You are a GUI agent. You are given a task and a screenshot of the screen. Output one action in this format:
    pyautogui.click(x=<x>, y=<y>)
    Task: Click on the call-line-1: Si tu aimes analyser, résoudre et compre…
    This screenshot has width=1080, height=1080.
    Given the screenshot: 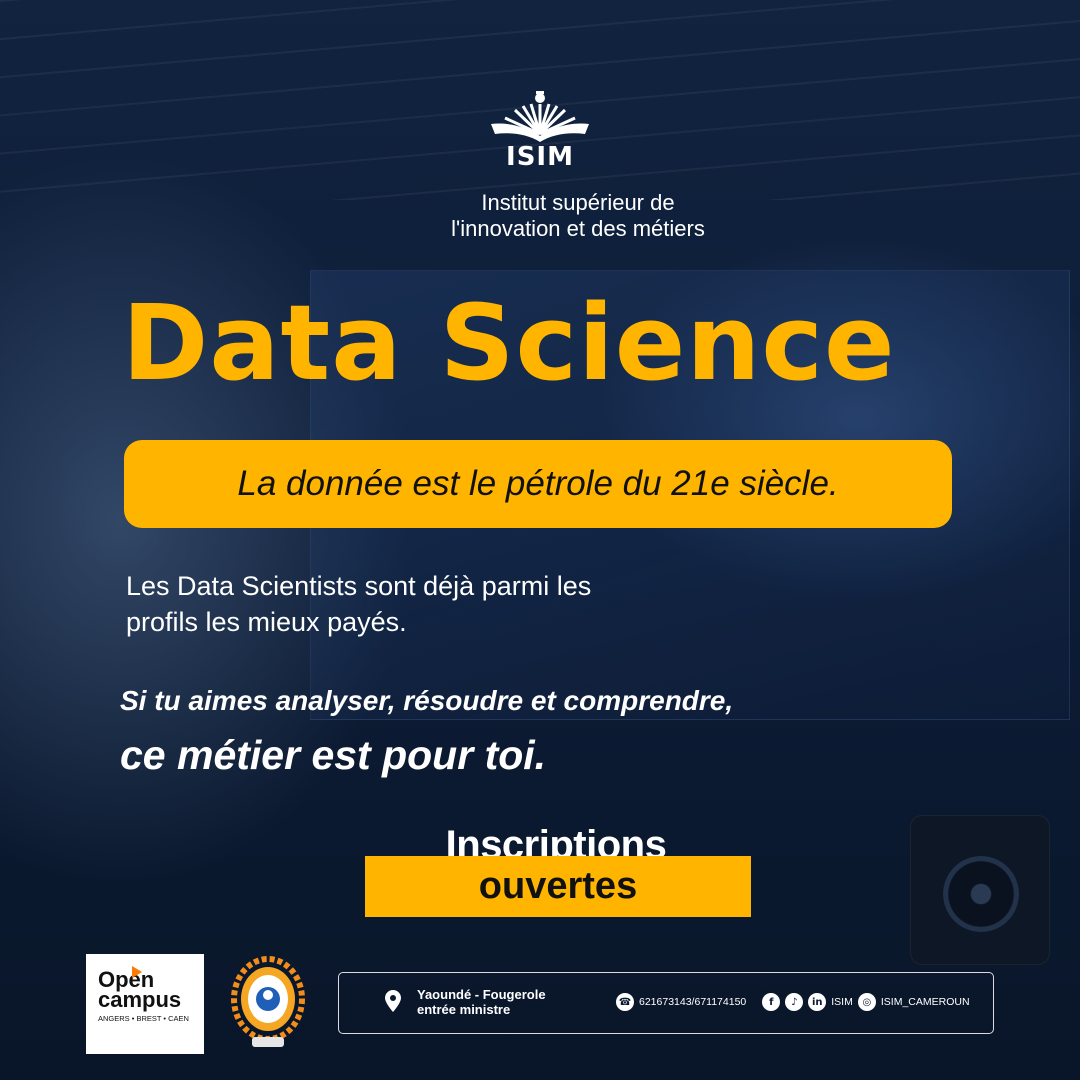 What is the action you would take?
    pyautogui.click(x=427, y=700)
    